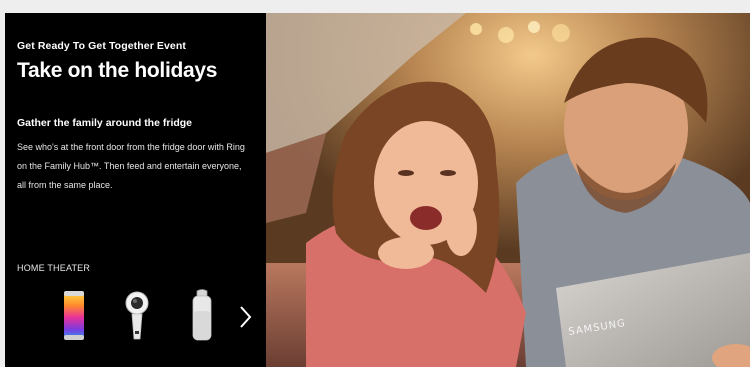 This screenshot has height=367, width=750. I want to click on product-carousel, so click(145, 316).